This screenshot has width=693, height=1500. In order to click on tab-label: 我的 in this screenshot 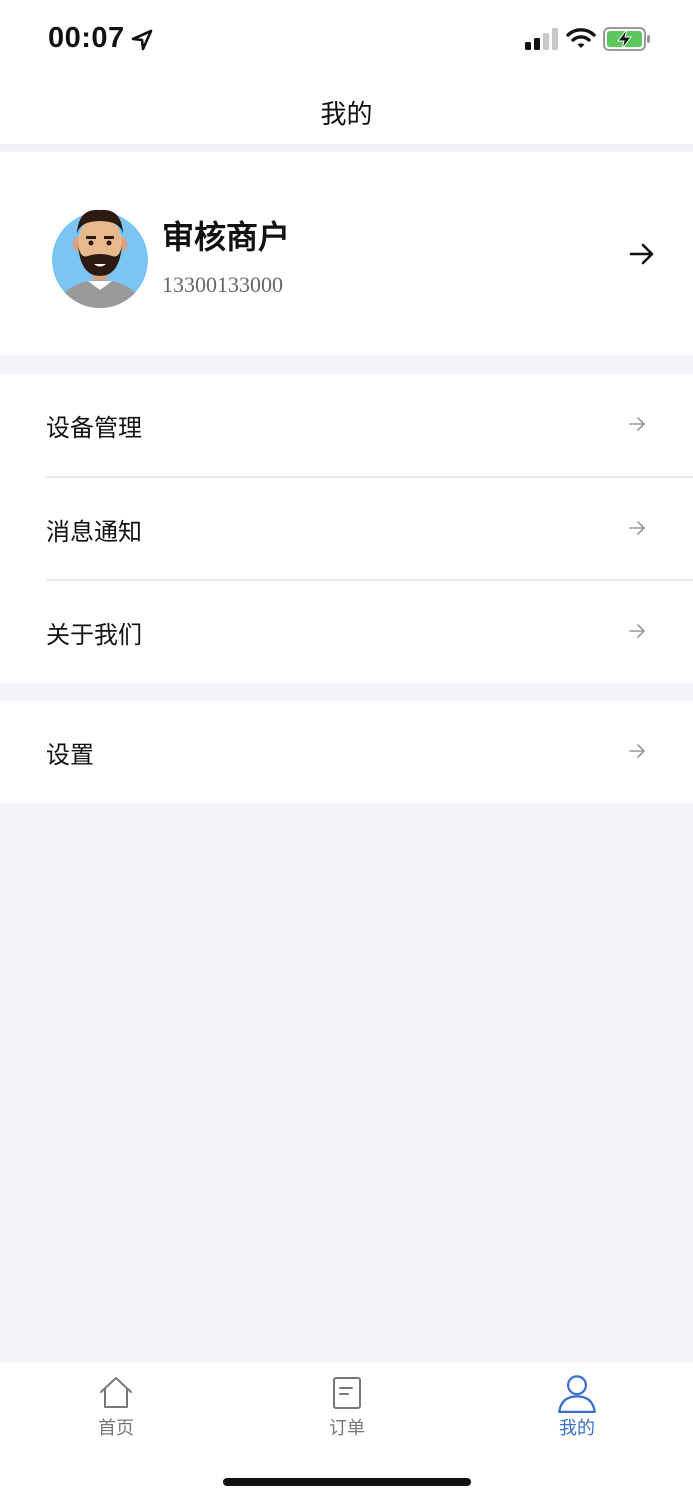, I will do `click(577, 1428)`.